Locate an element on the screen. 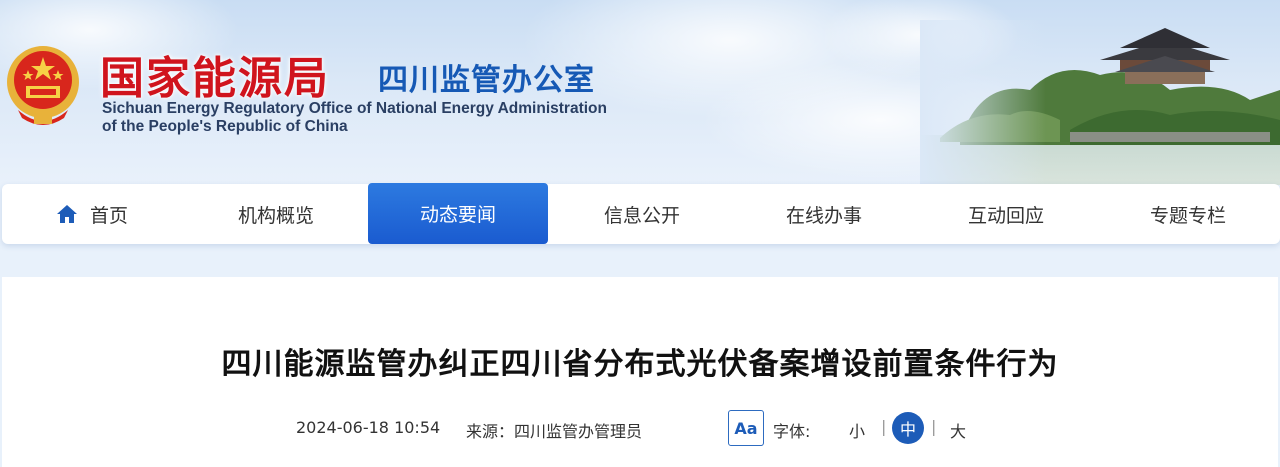 The width and height of the screenshot is (1280, 467). agency-name-cn: 国家能源局 is located at coordinates (215, 78).